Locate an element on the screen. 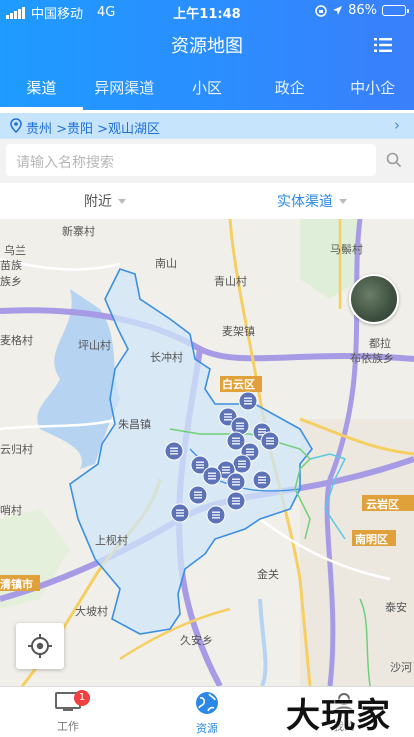 Image resolution: width=414 pixels, height=737 pixels. globe-icon is located at coordinates (207, 703).